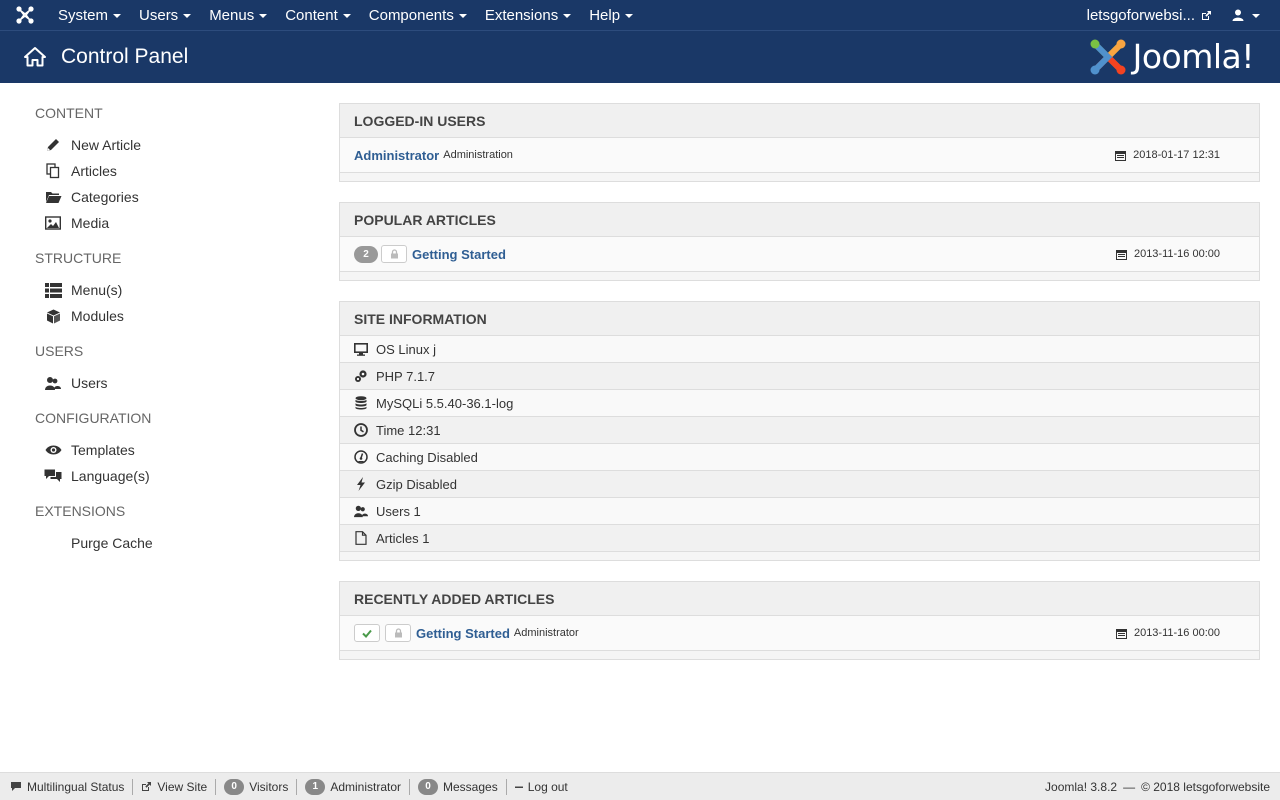  What do you see at coordinates (25, 15) in the screenshot?
I see `joomla-logo-icon` at bounding box center [25, 15].